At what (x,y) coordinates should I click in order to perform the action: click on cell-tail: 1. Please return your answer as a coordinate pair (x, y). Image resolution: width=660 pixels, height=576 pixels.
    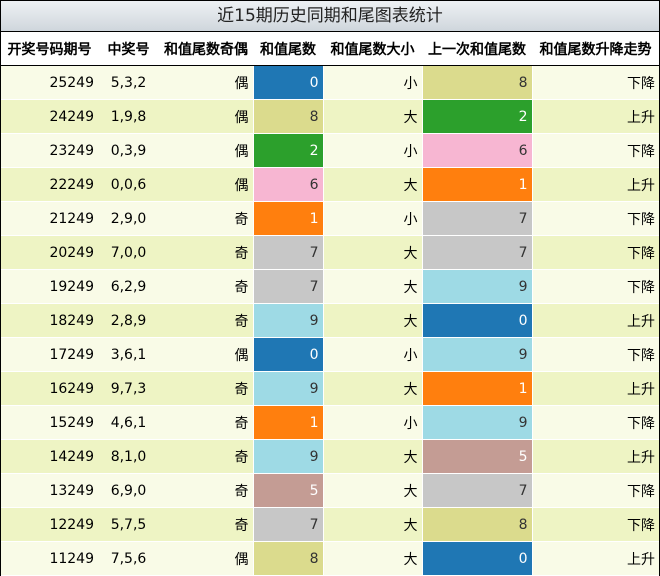
    Looking at the image, I should click on (288, 422).